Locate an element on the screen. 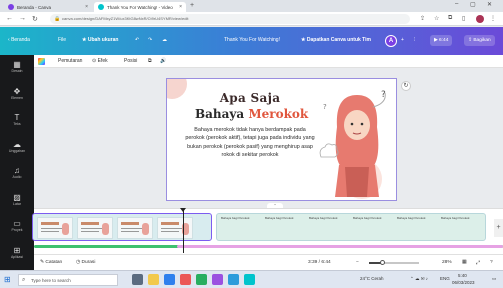  playhead is located at coordinates (183, 230).